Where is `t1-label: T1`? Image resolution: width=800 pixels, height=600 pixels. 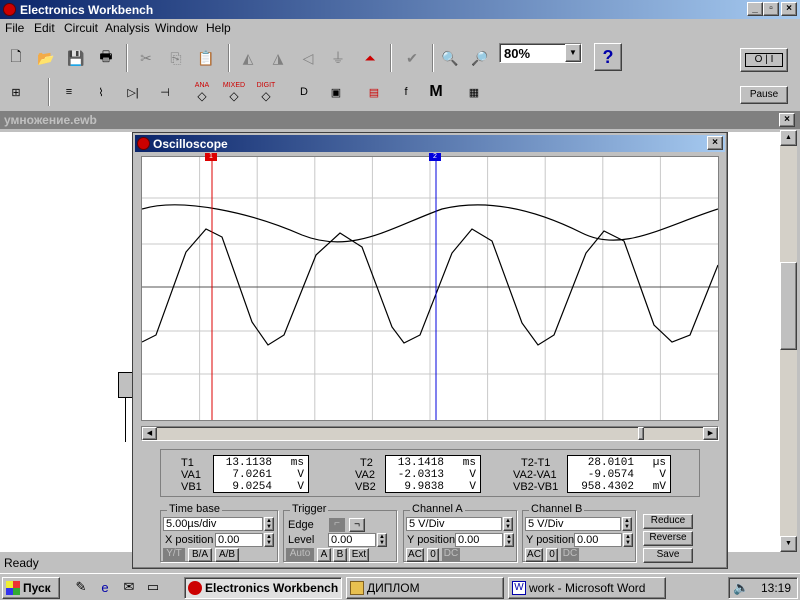 t1-label: T1 is located at coordinates (187, 463).